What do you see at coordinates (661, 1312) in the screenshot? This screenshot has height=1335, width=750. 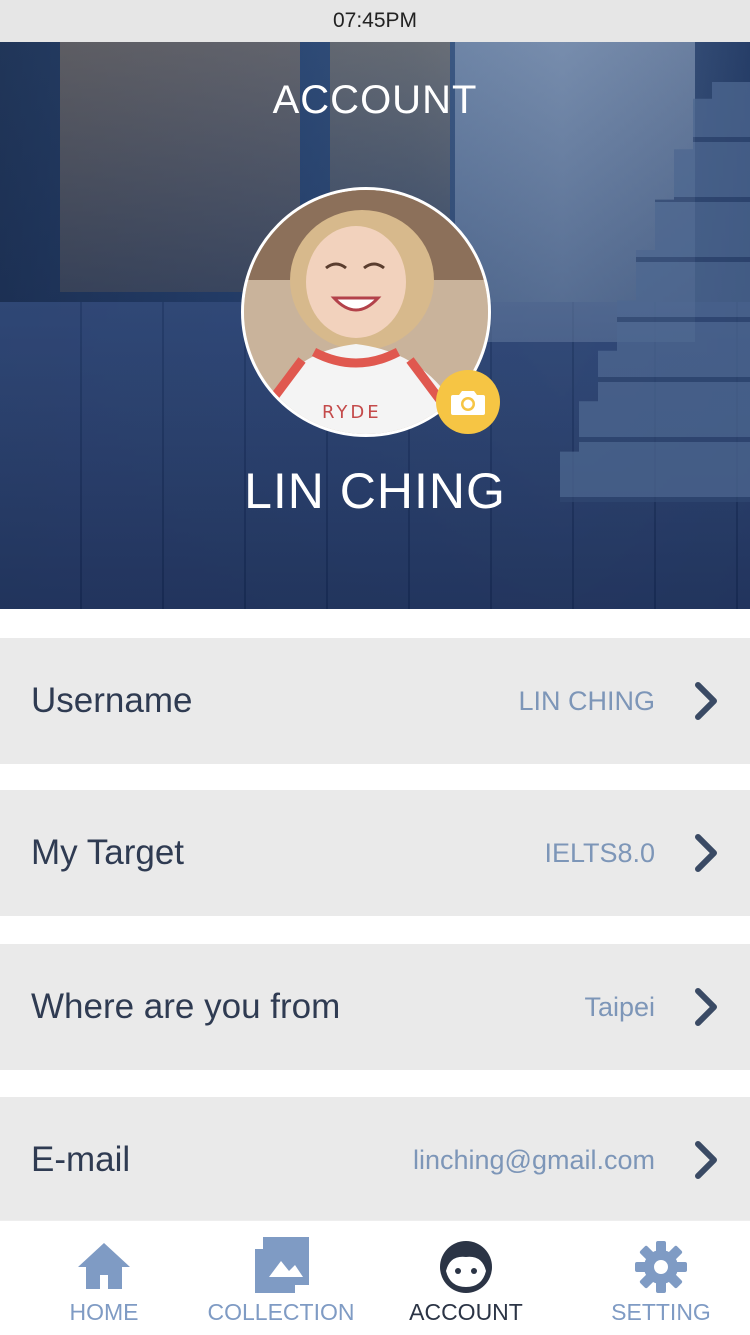 I see `tab-label: SETTING` at bounding box center [661, 1312].